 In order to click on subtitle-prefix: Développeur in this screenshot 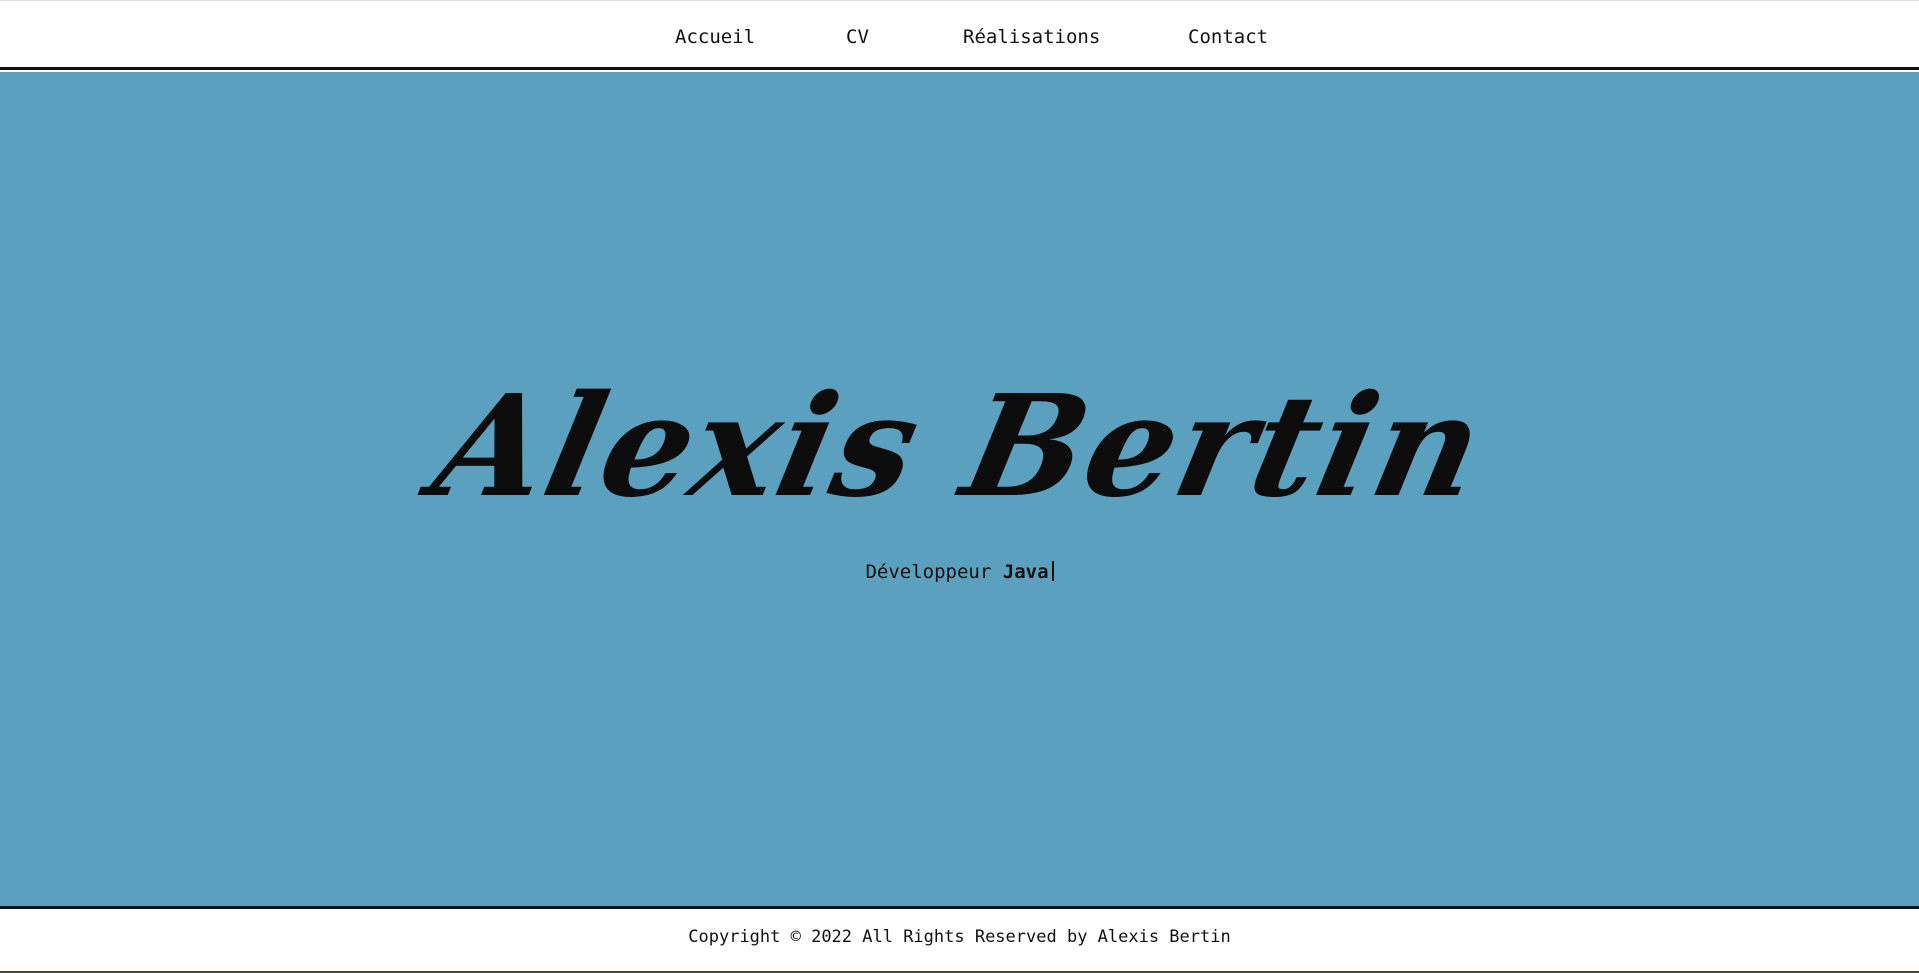, I will do `click(928, 572)`.